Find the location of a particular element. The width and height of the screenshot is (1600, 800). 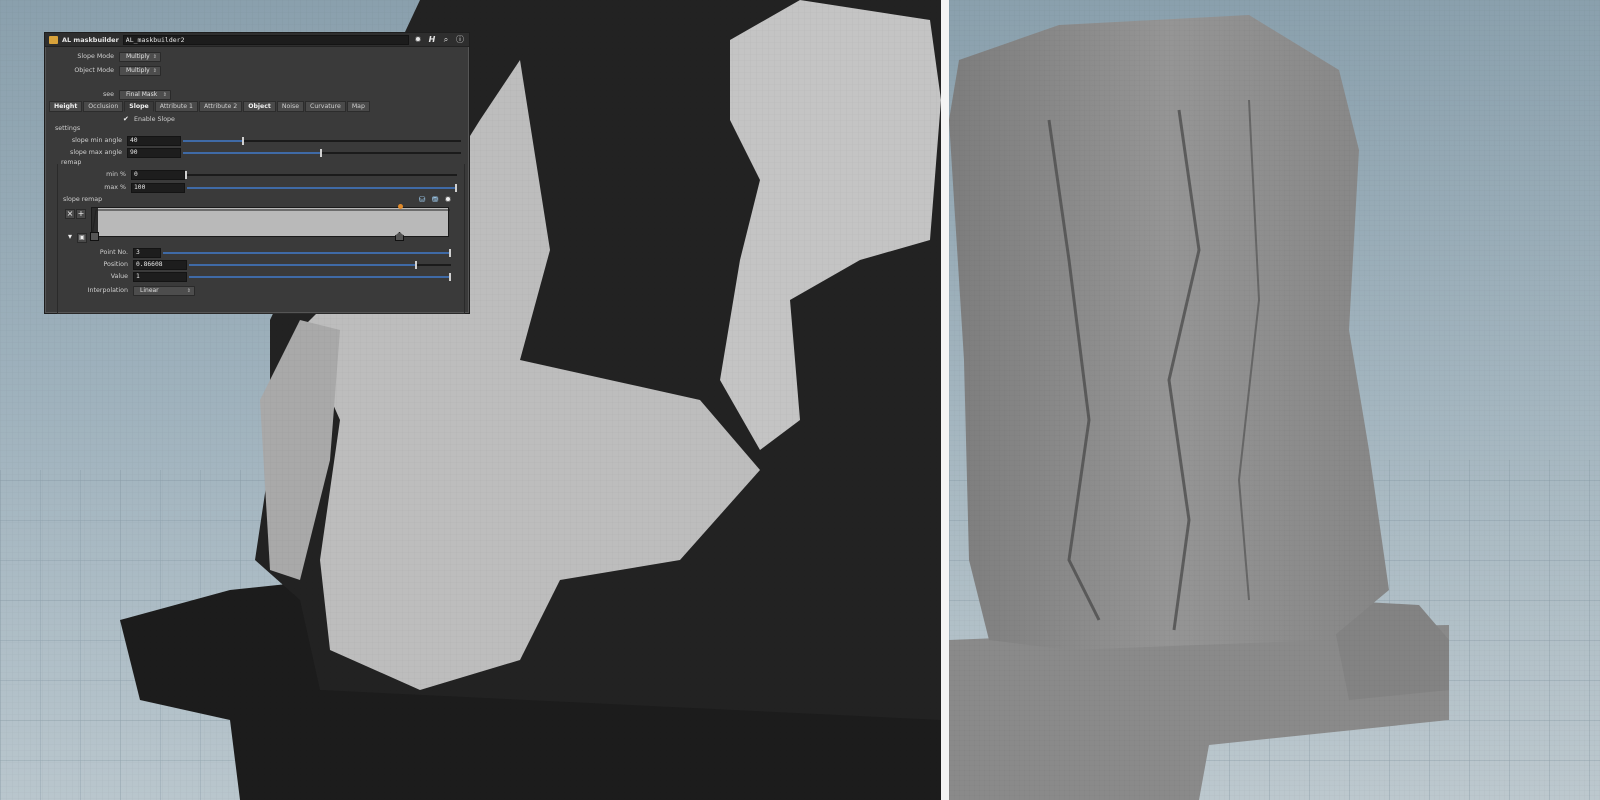

slope-min-label: slope min angle is located at coordinates (96, 140).